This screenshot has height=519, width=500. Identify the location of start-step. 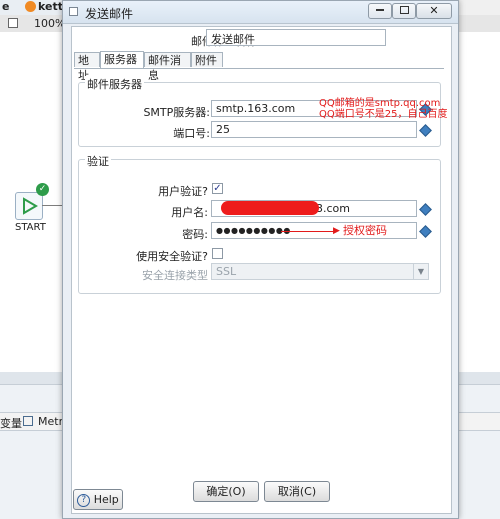
(29, 206).